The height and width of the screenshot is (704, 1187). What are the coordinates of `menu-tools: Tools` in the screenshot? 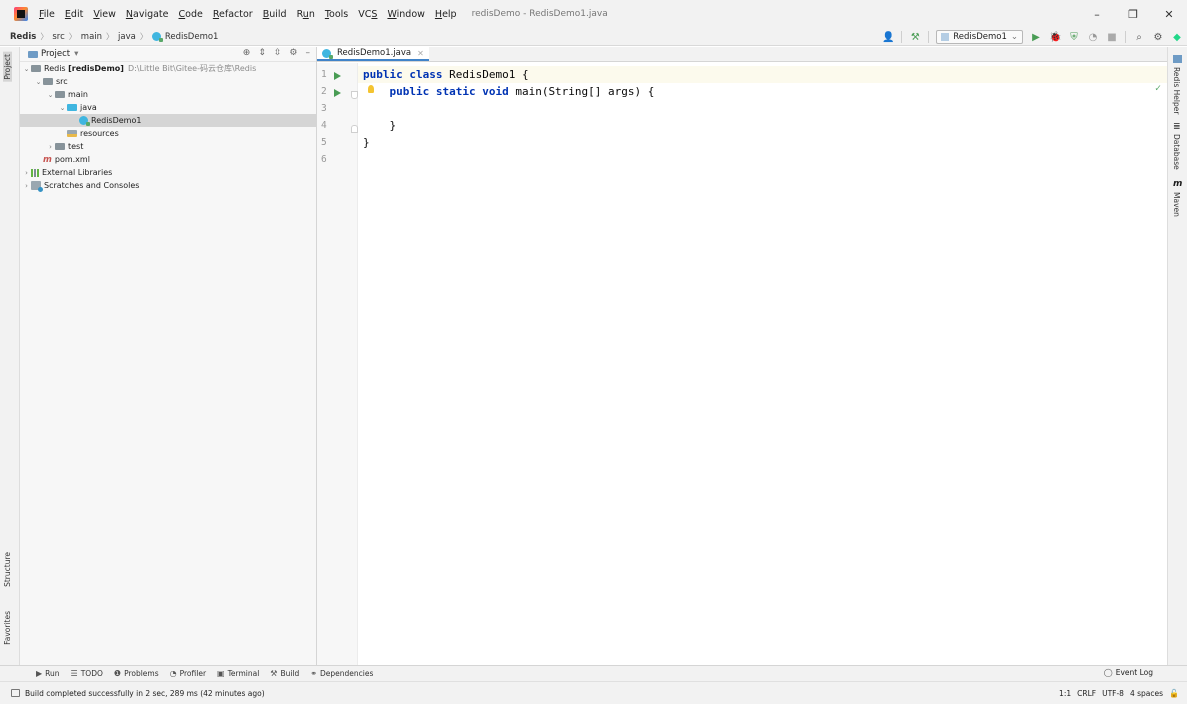 It's located at (336, 14).